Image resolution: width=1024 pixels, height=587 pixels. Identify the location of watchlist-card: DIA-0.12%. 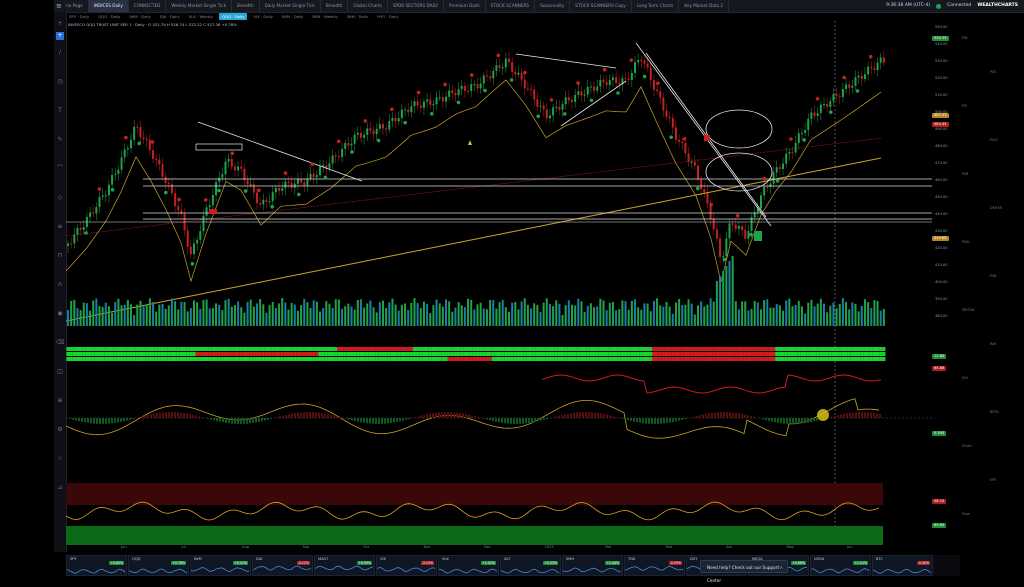
(282, 565).